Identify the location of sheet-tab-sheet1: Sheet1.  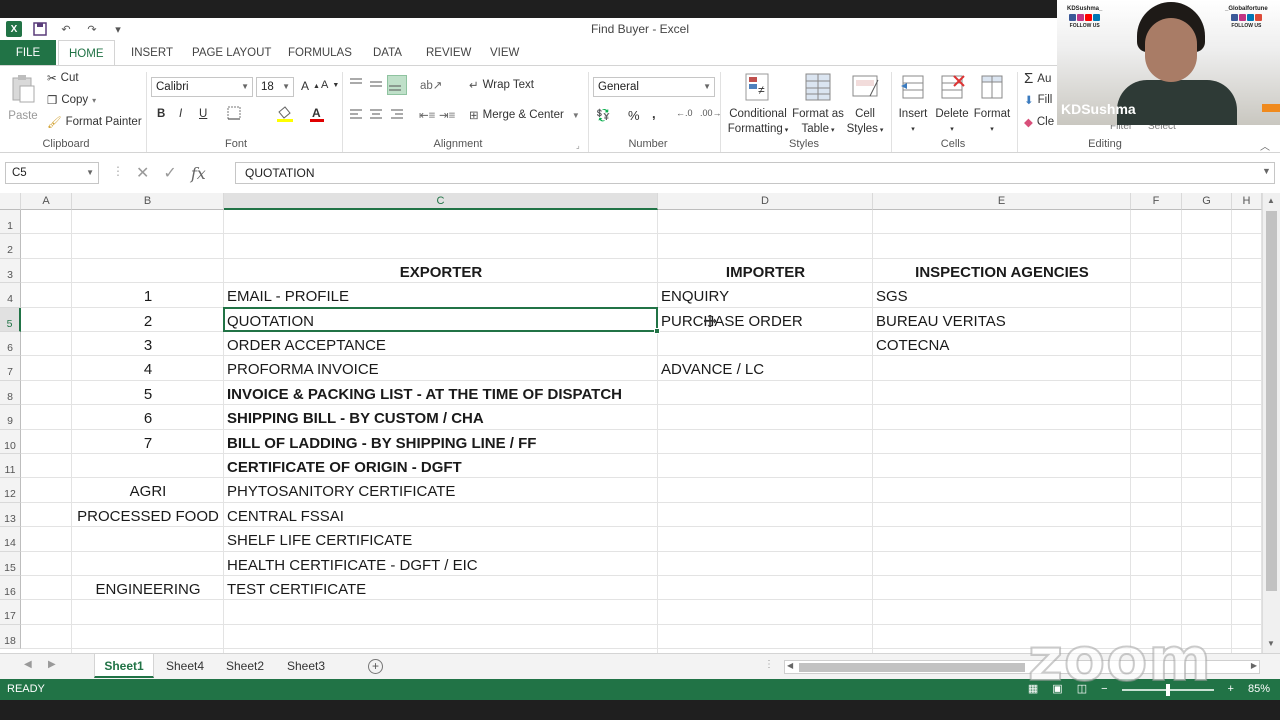
(124, 666).